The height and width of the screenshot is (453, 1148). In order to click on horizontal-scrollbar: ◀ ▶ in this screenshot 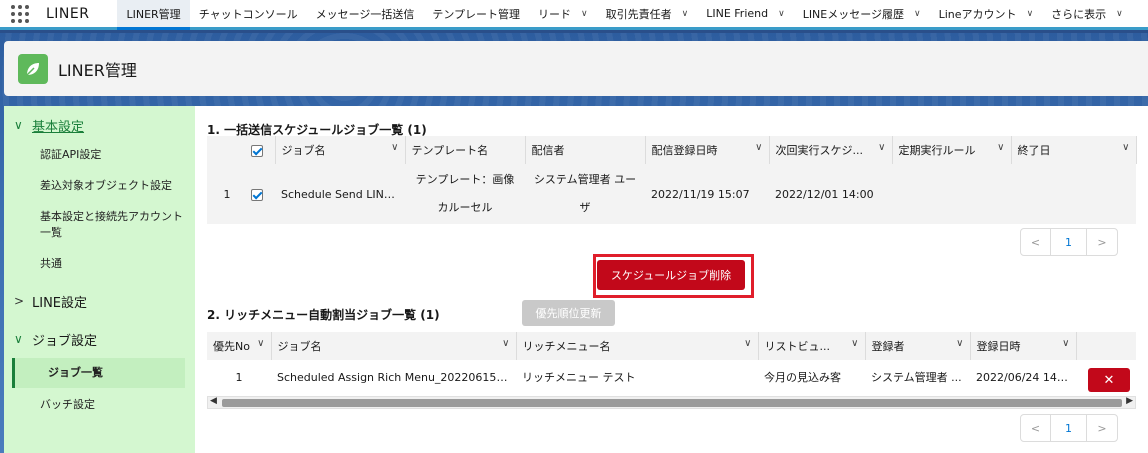, I will do `click(671, 402)`.